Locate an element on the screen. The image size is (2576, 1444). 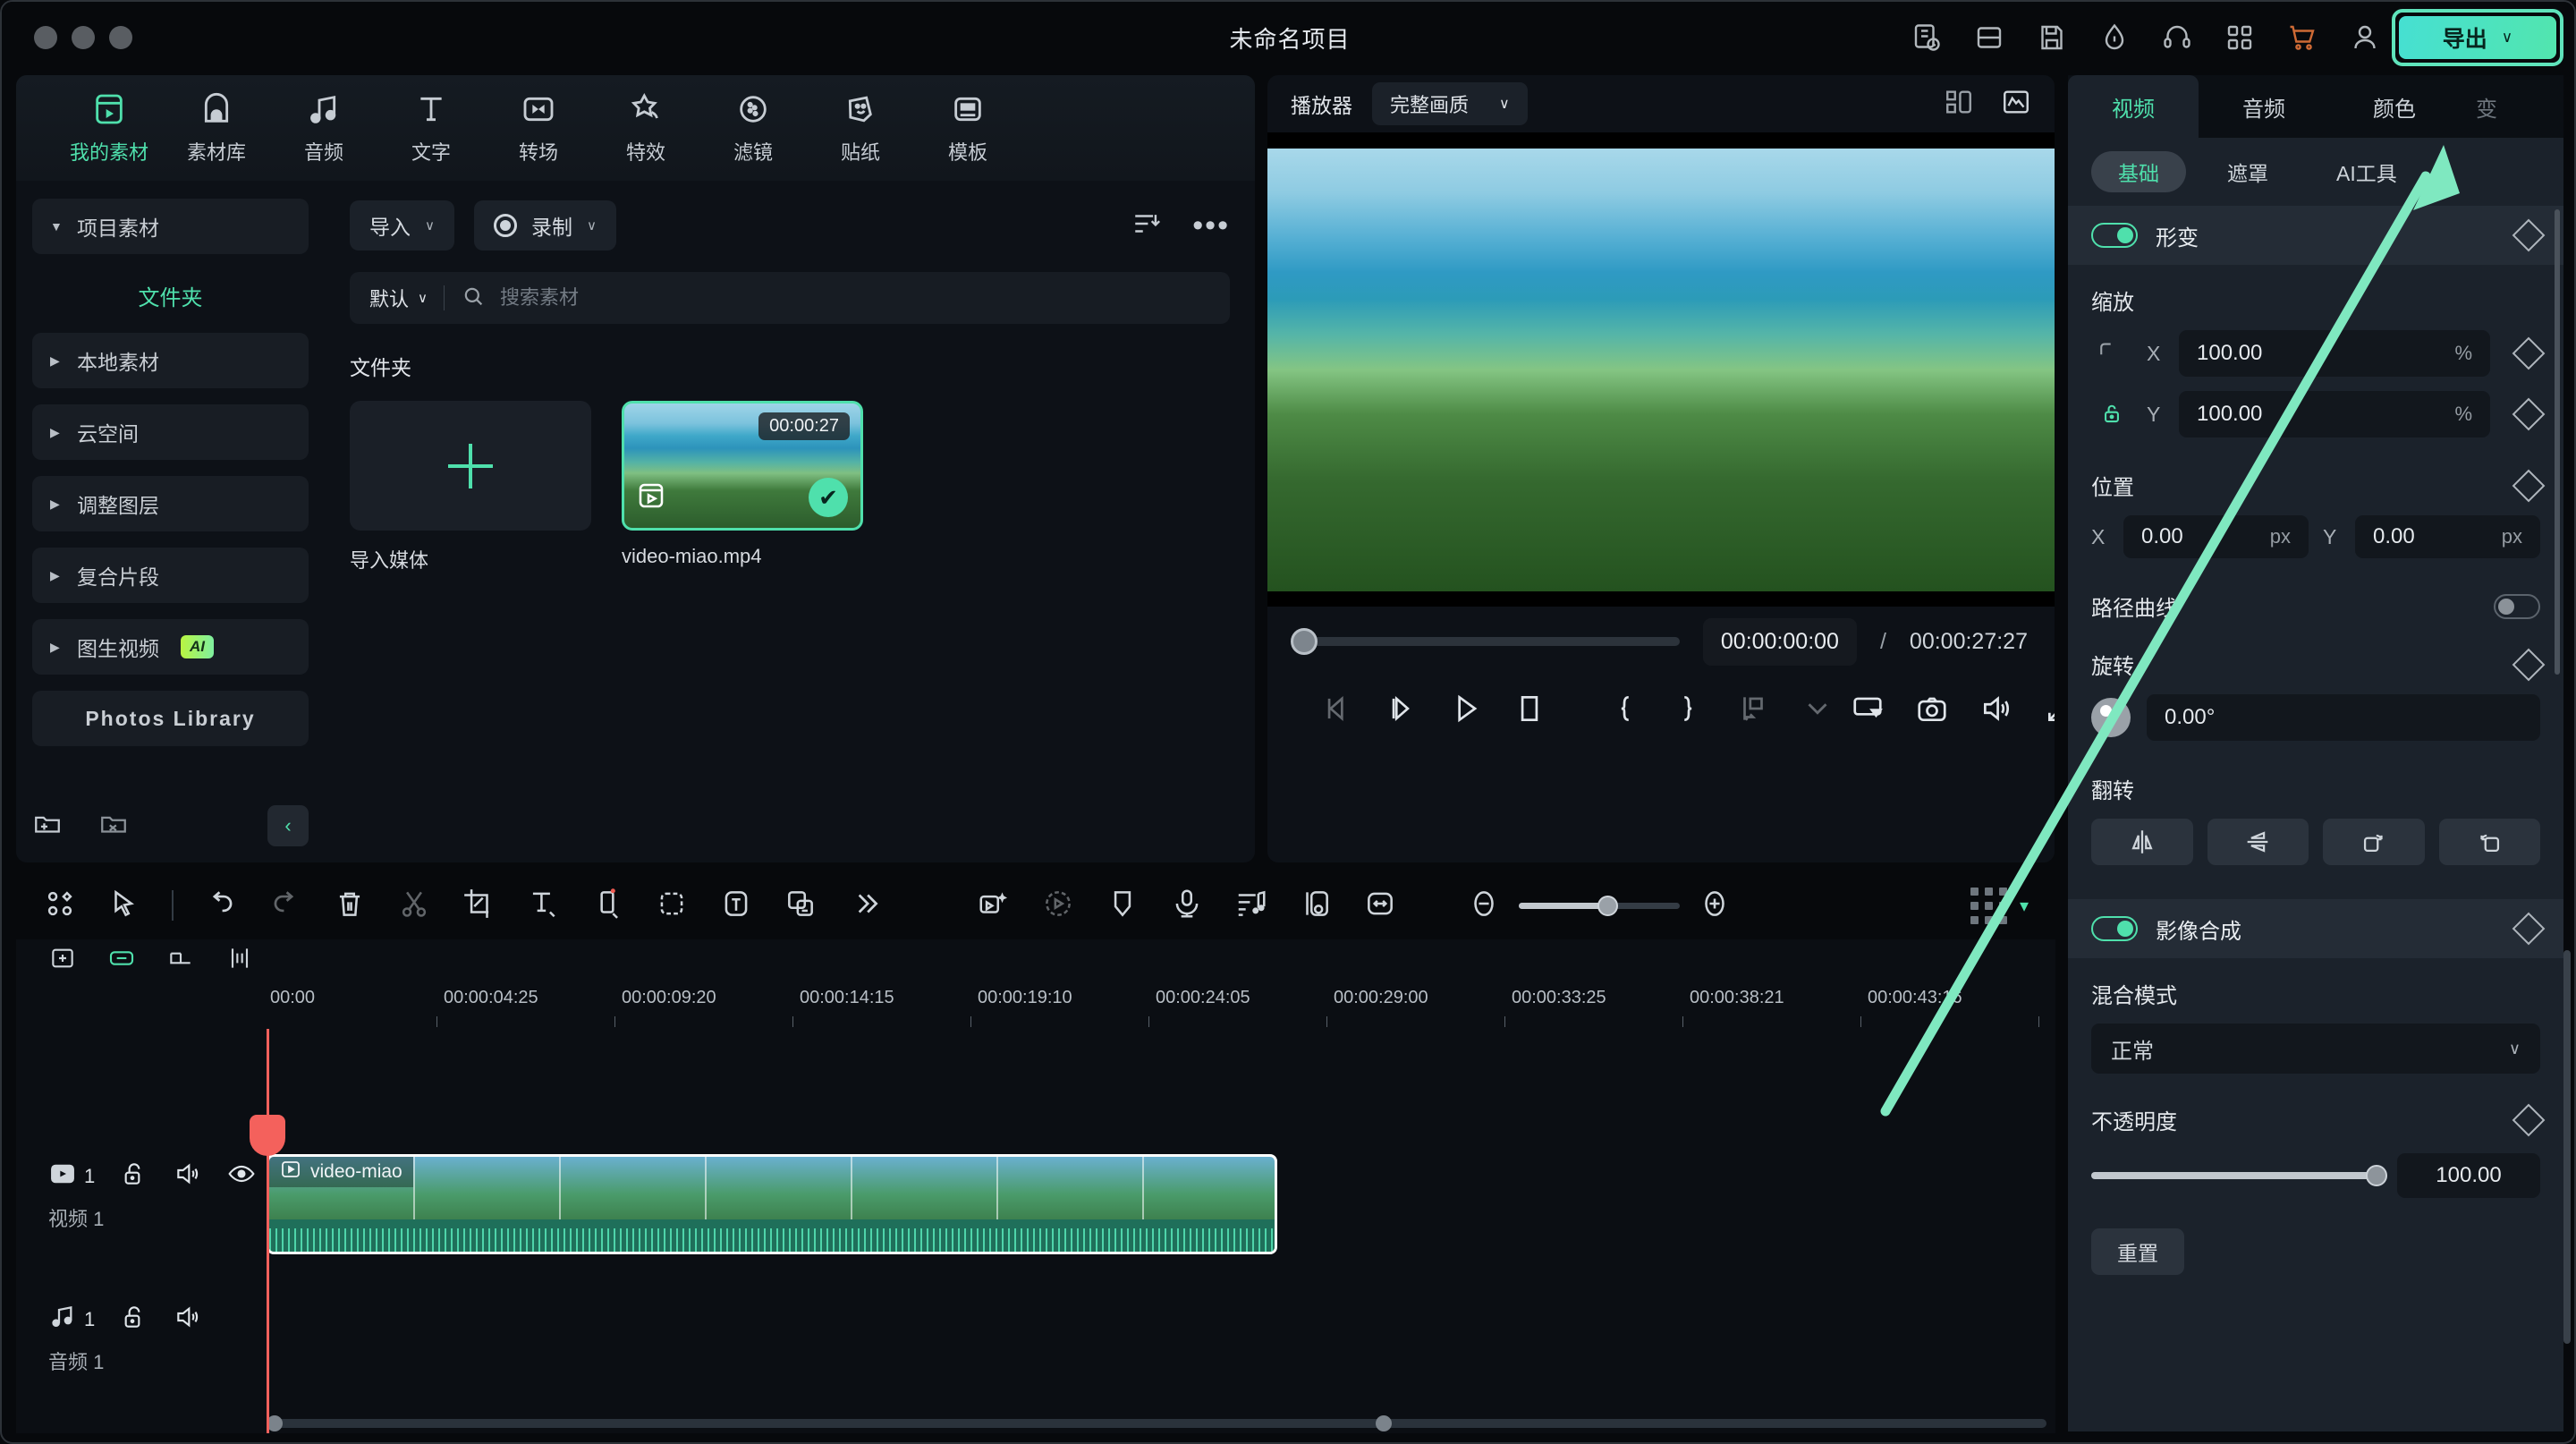
media-item-video: 00:00:27 ✔ video-miao.mp4 is located at coordinates (742, 487).